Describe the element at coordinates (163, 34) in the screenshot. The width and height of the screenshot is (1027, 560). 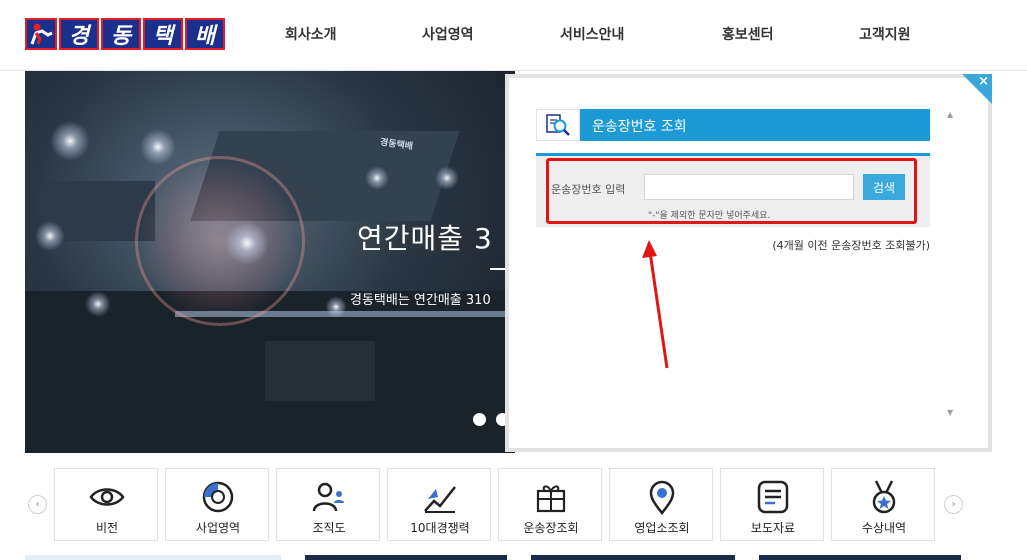
I see `logo-char: 택` at that location.